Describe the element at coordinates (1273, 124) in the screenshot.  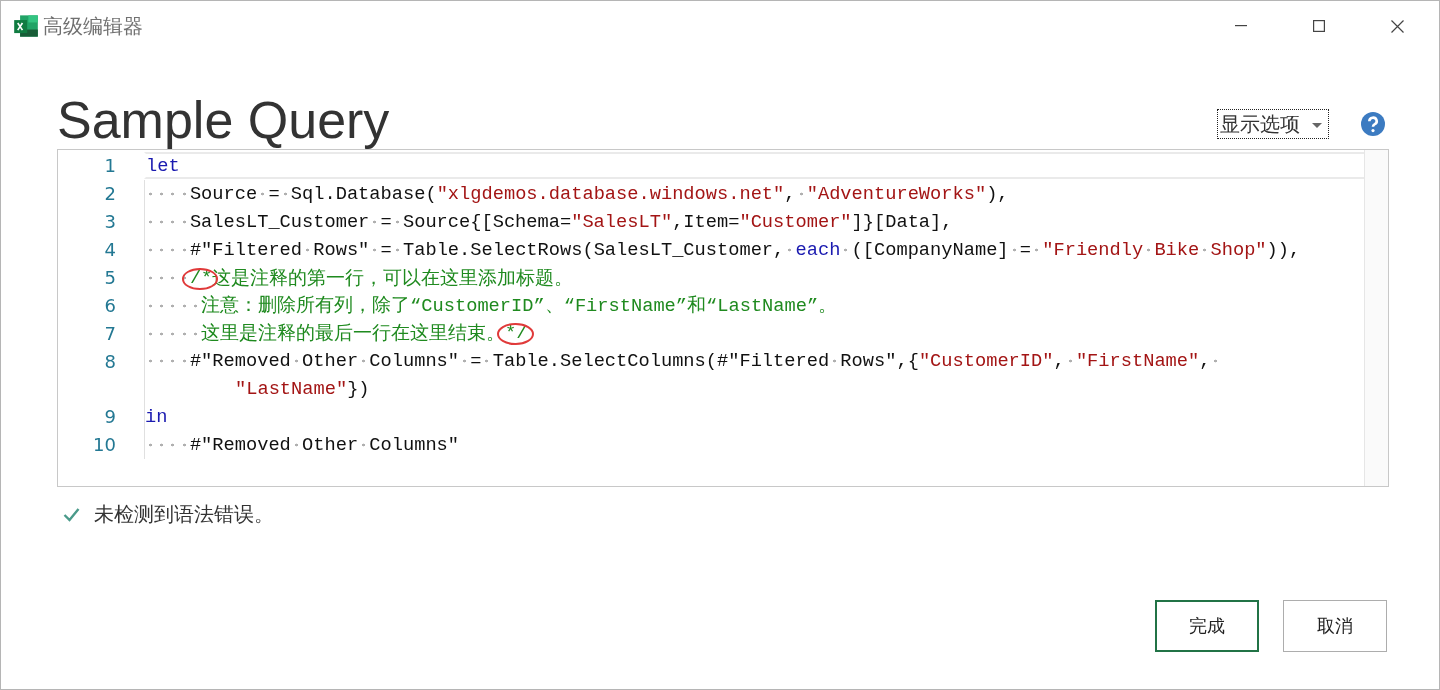
I see `options-dropdown: 显示选项` at that location.